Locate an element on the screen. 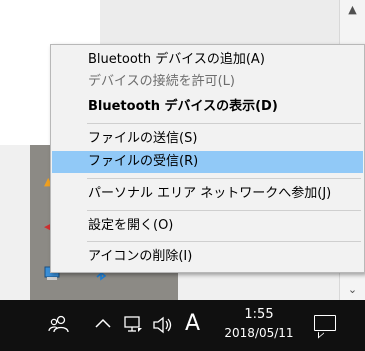  ime-indicator: A is located at coordinates (192, 323).